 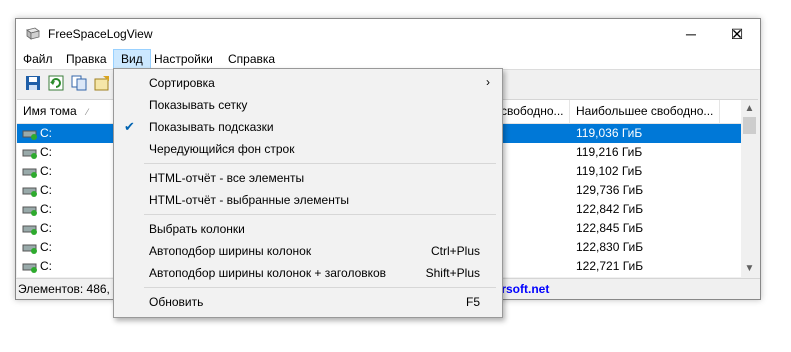 What do you see at coordinates (388, 59) in the screenshot?
I see `menu-bar: Файл Правка Вид Настройки Справка` at bounding box center [388, 59].